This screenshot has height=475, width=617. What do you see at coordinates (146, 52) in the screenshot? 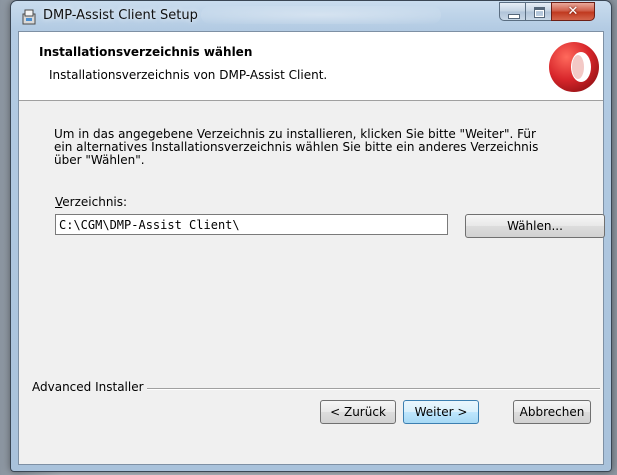
I see `page-title: Installationsverzeichnis wählen` at bounding box center [146, 52].